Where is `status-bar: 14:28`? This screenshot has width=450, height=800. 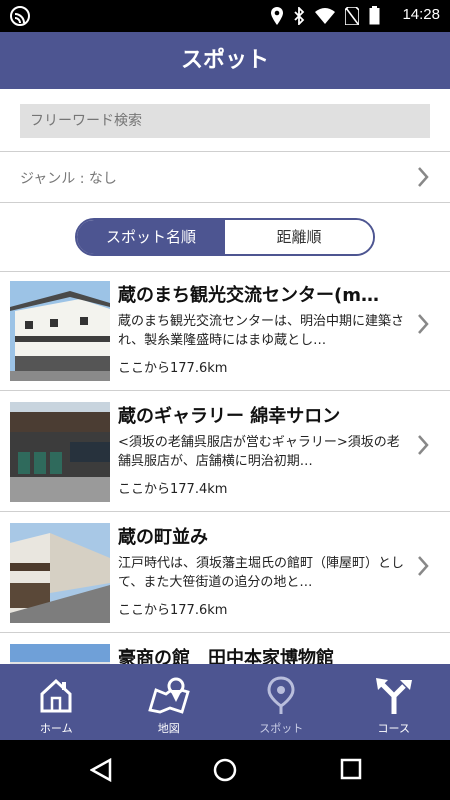
status-bar: 14:28 is located at coordinates (225, 16).